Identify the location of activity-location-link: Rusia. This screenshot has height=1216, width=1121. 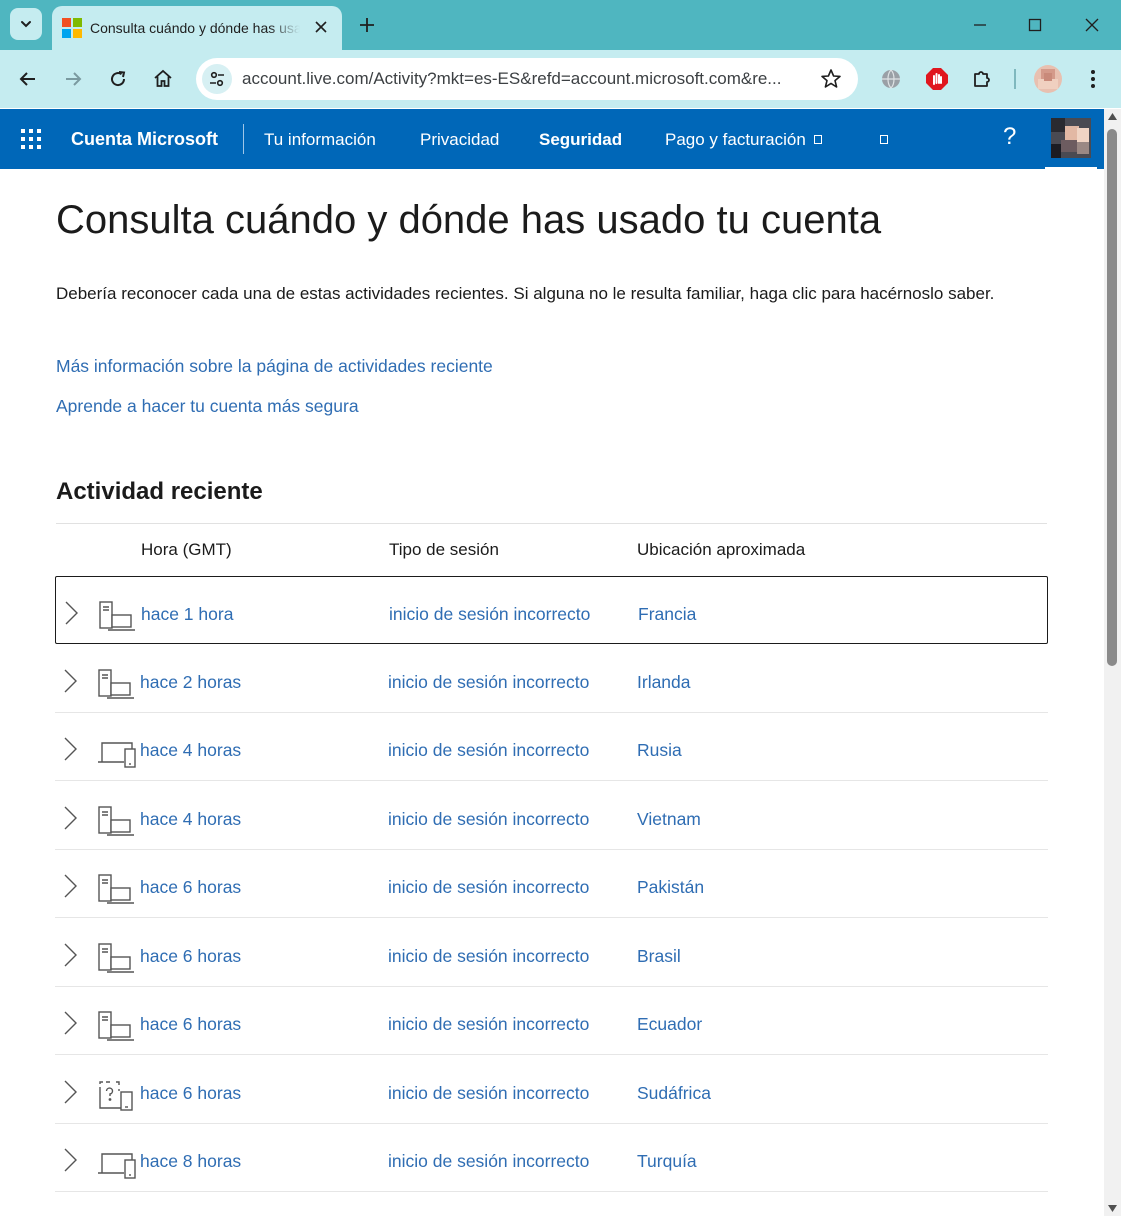
(659, 750).